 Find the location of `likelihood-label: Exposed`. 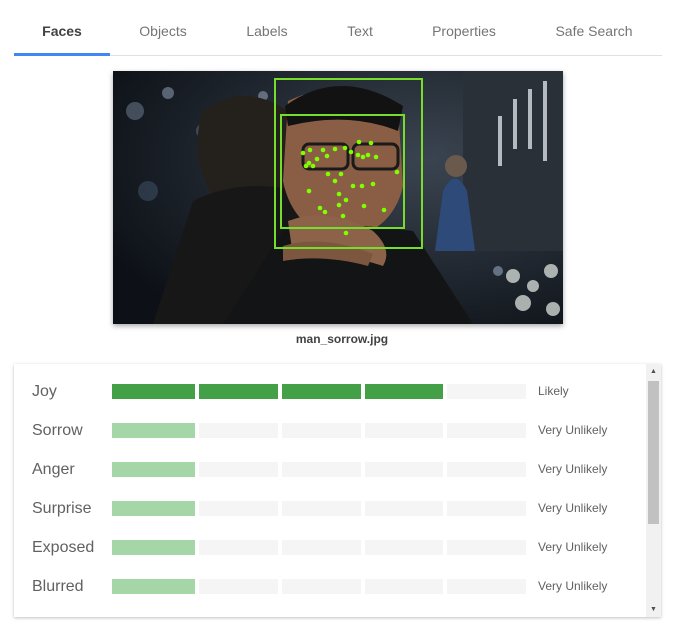

likelihood-label: Exposed is located at coordinates (63, 547).